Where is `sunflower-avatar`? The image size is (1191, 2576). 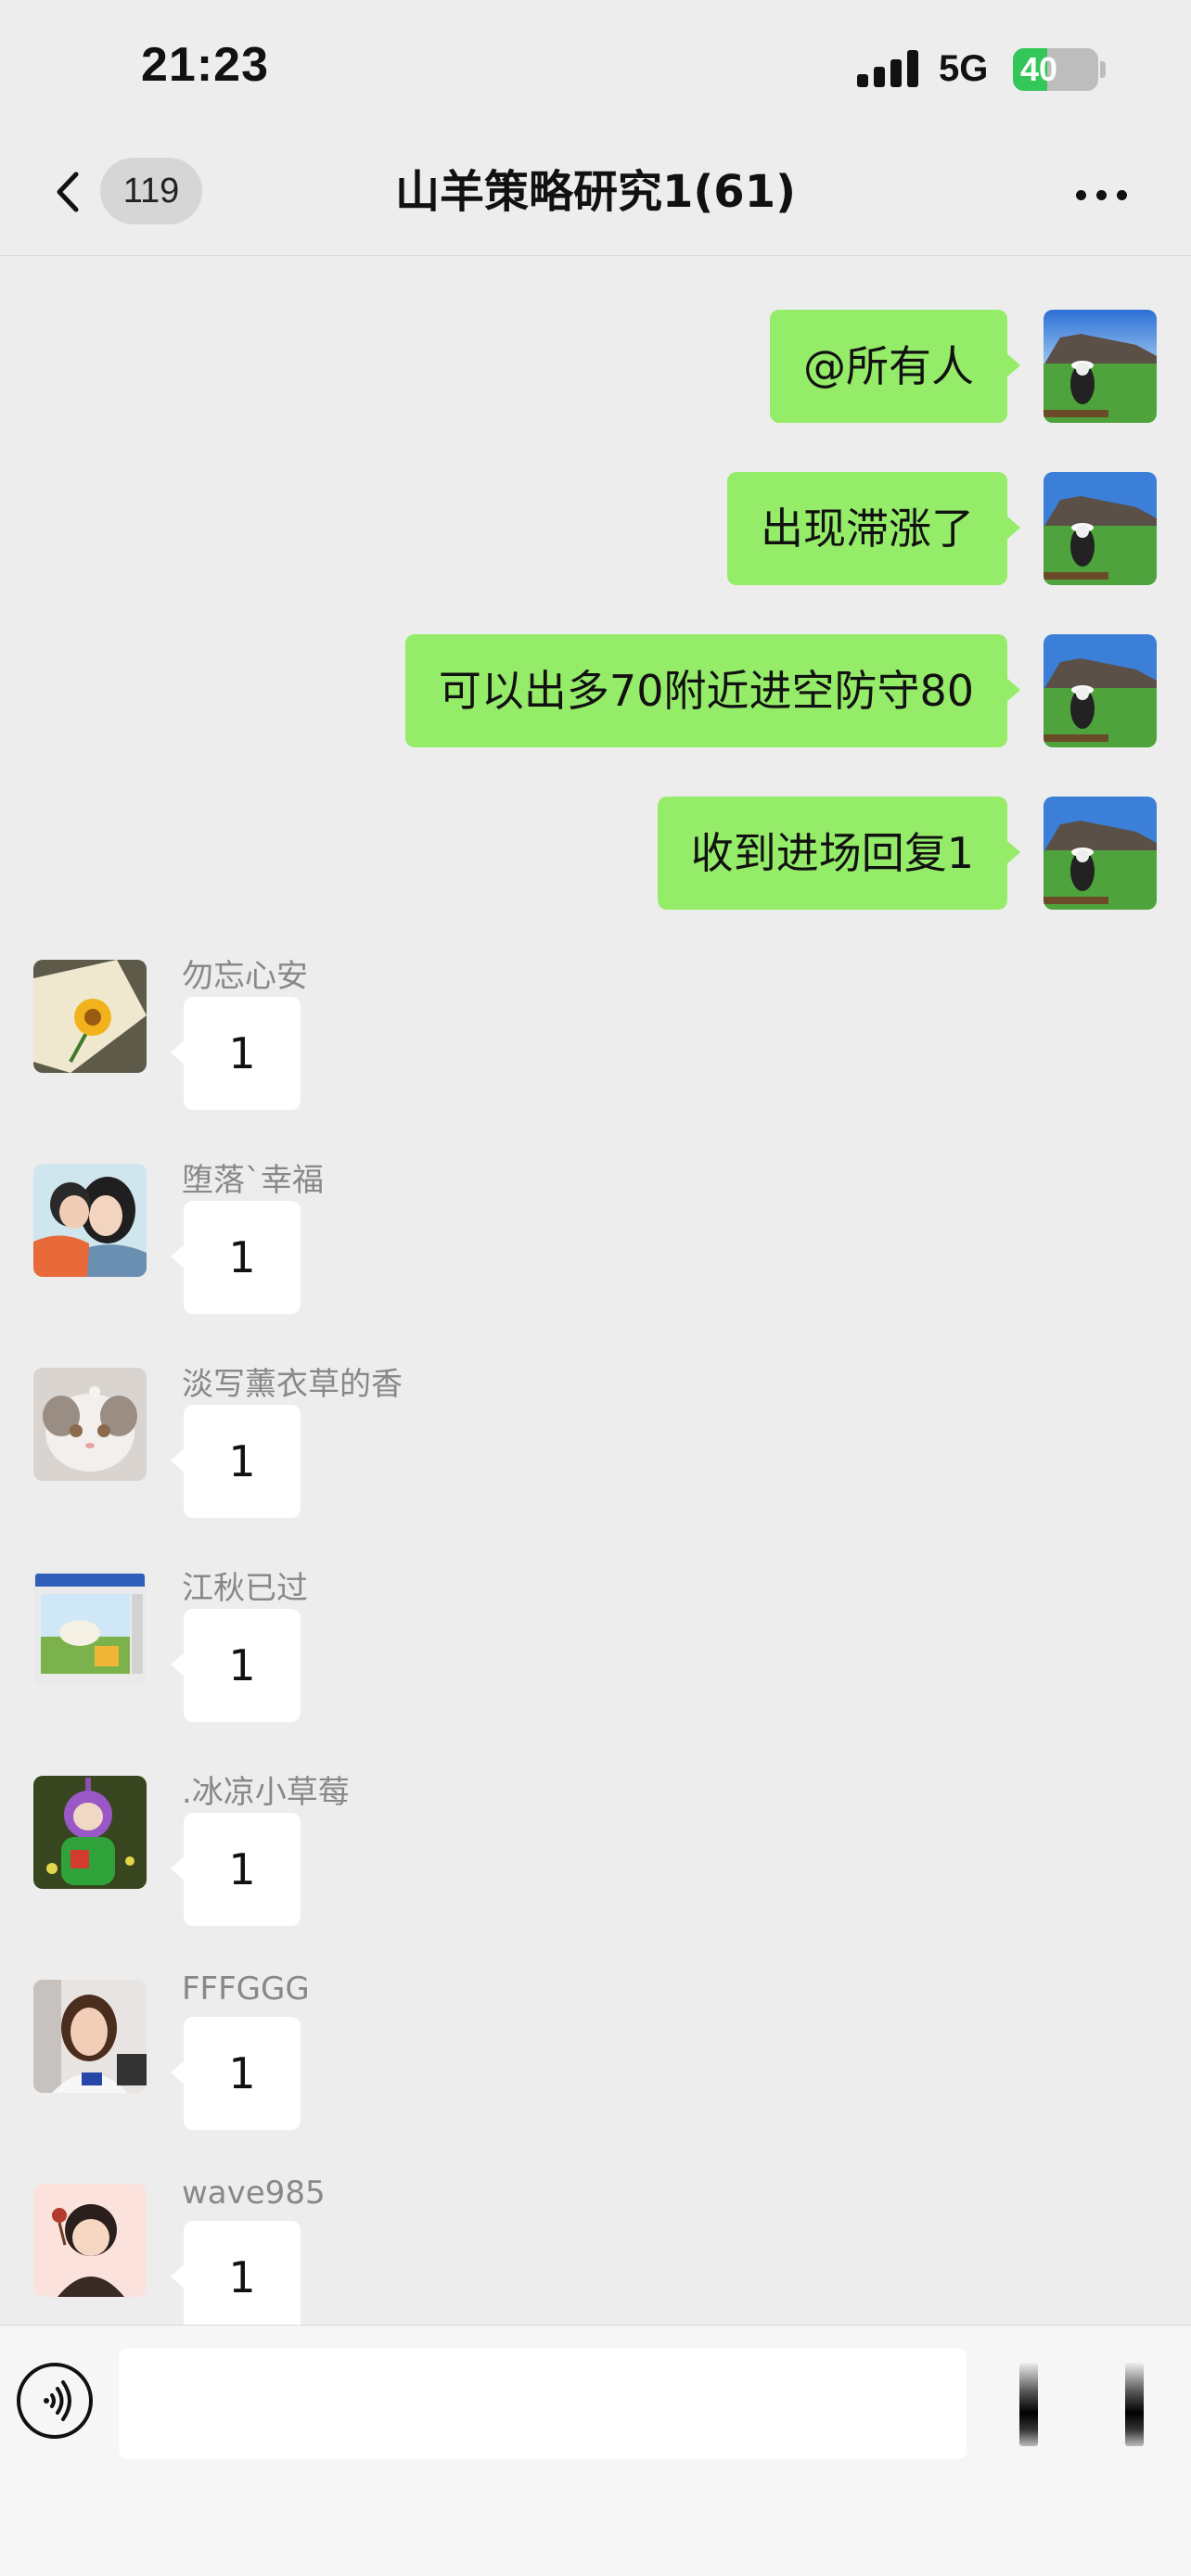 sunflower-avatar is located at coordinates (90, 1017).